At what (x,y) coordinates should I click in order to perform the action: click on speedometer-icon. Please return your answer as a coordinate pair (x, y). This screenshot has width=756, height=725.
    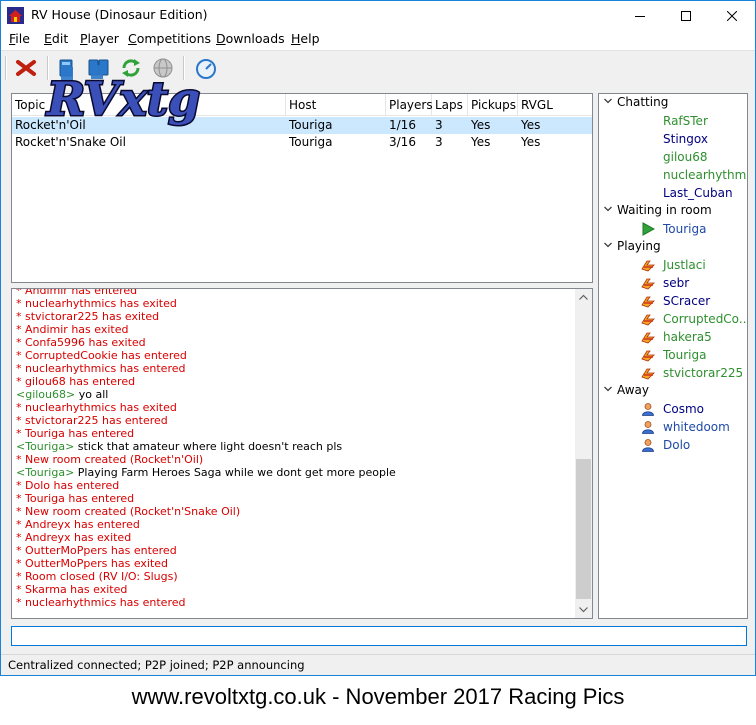
    Looking at the image, I should click on (206, 69).